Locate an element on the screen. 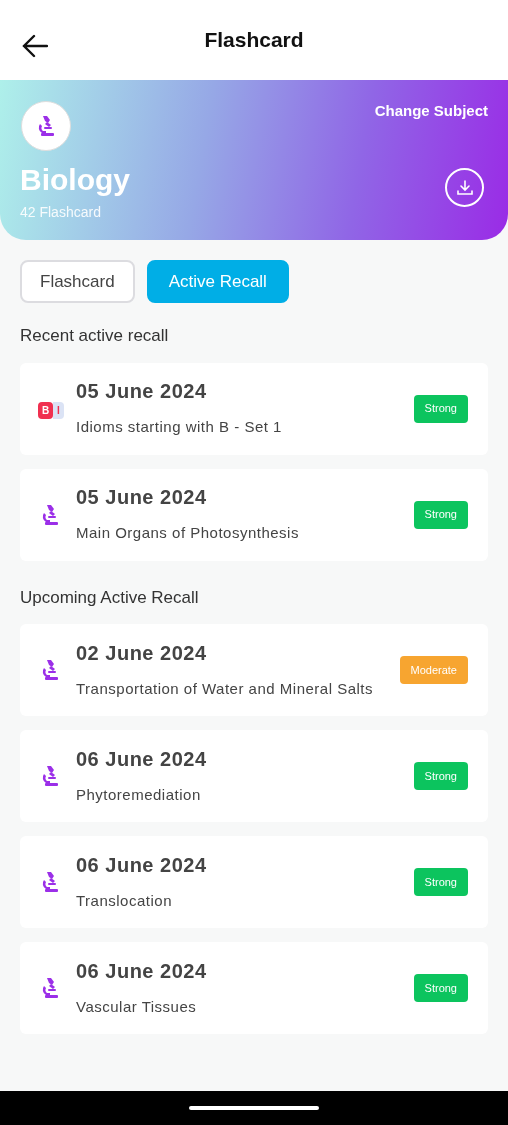 This screenshot has width=508, height=1125. recall-topic: Idioms starting with B - Set 1 is located at coordinates (179, 427).